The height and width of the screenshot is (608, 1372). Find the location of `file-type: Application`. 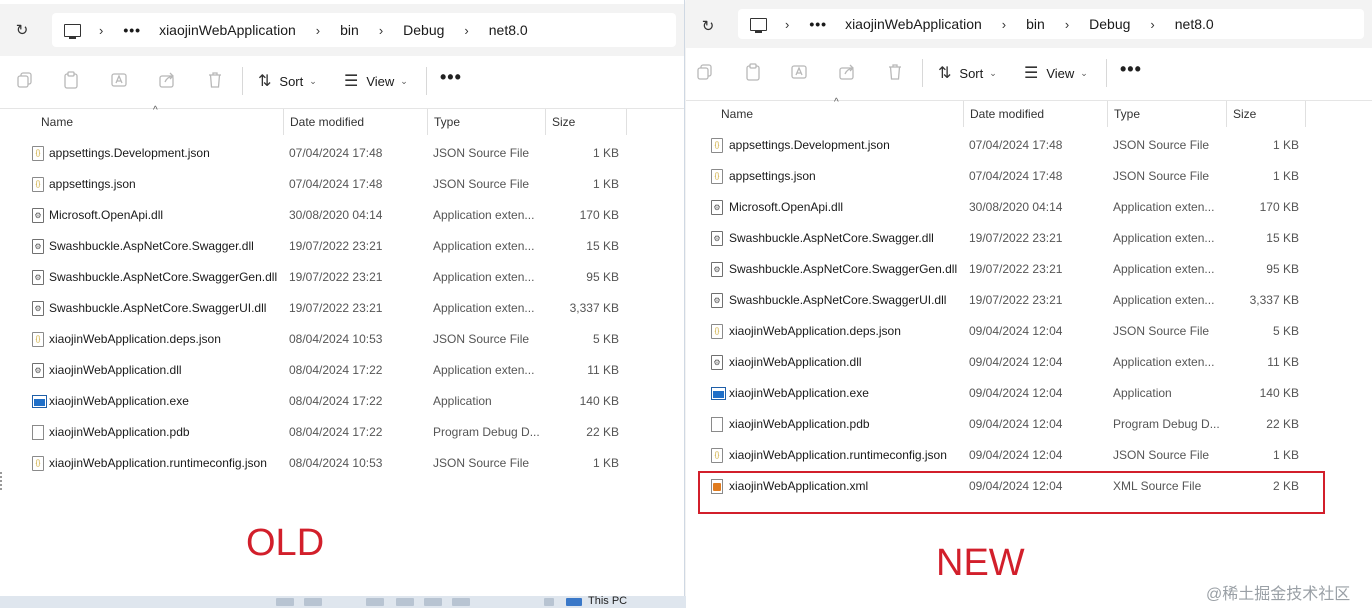

file-type: Application is located at coordinates (462, 401).